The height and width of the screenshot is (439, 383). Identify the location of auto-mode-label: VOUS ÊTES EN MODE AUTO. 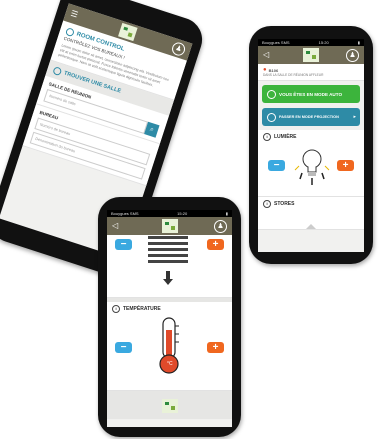
(311, 94).